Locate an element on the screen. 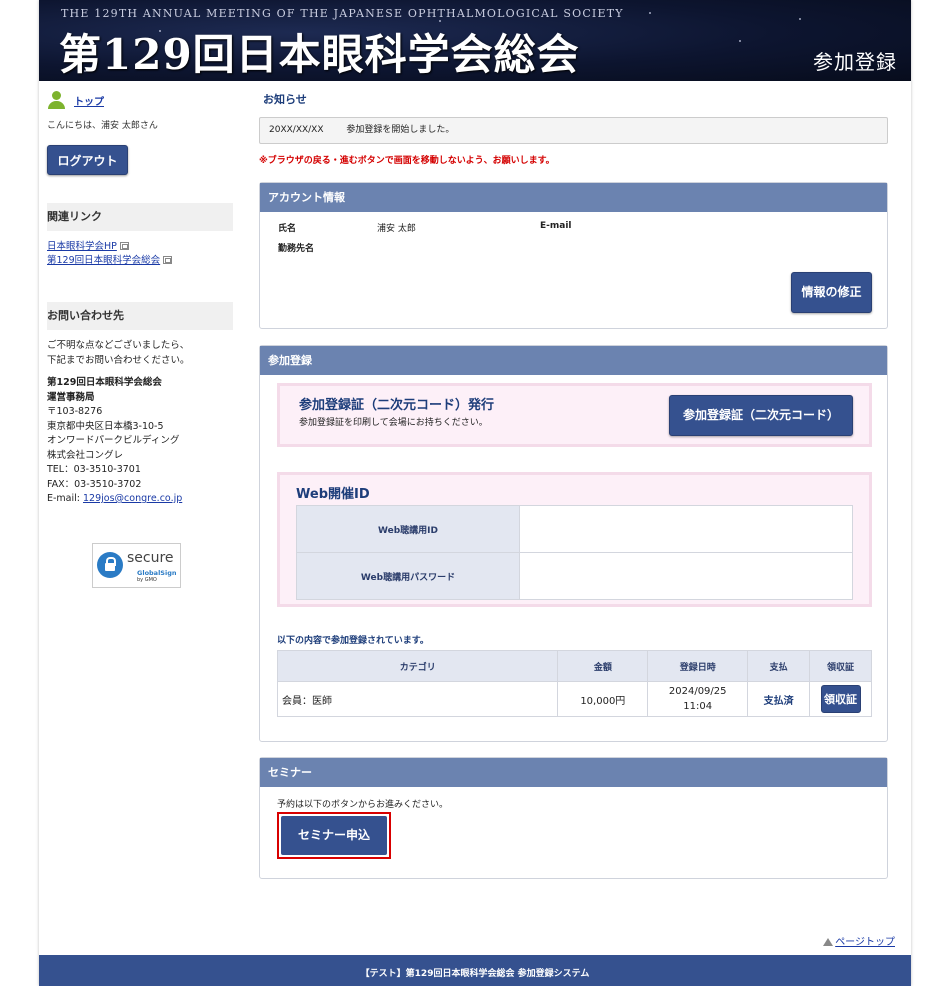 Image resolution: width=950 pixels, height=986 pixels. col-date: 登録日時 is located at coordinates (698, 666).